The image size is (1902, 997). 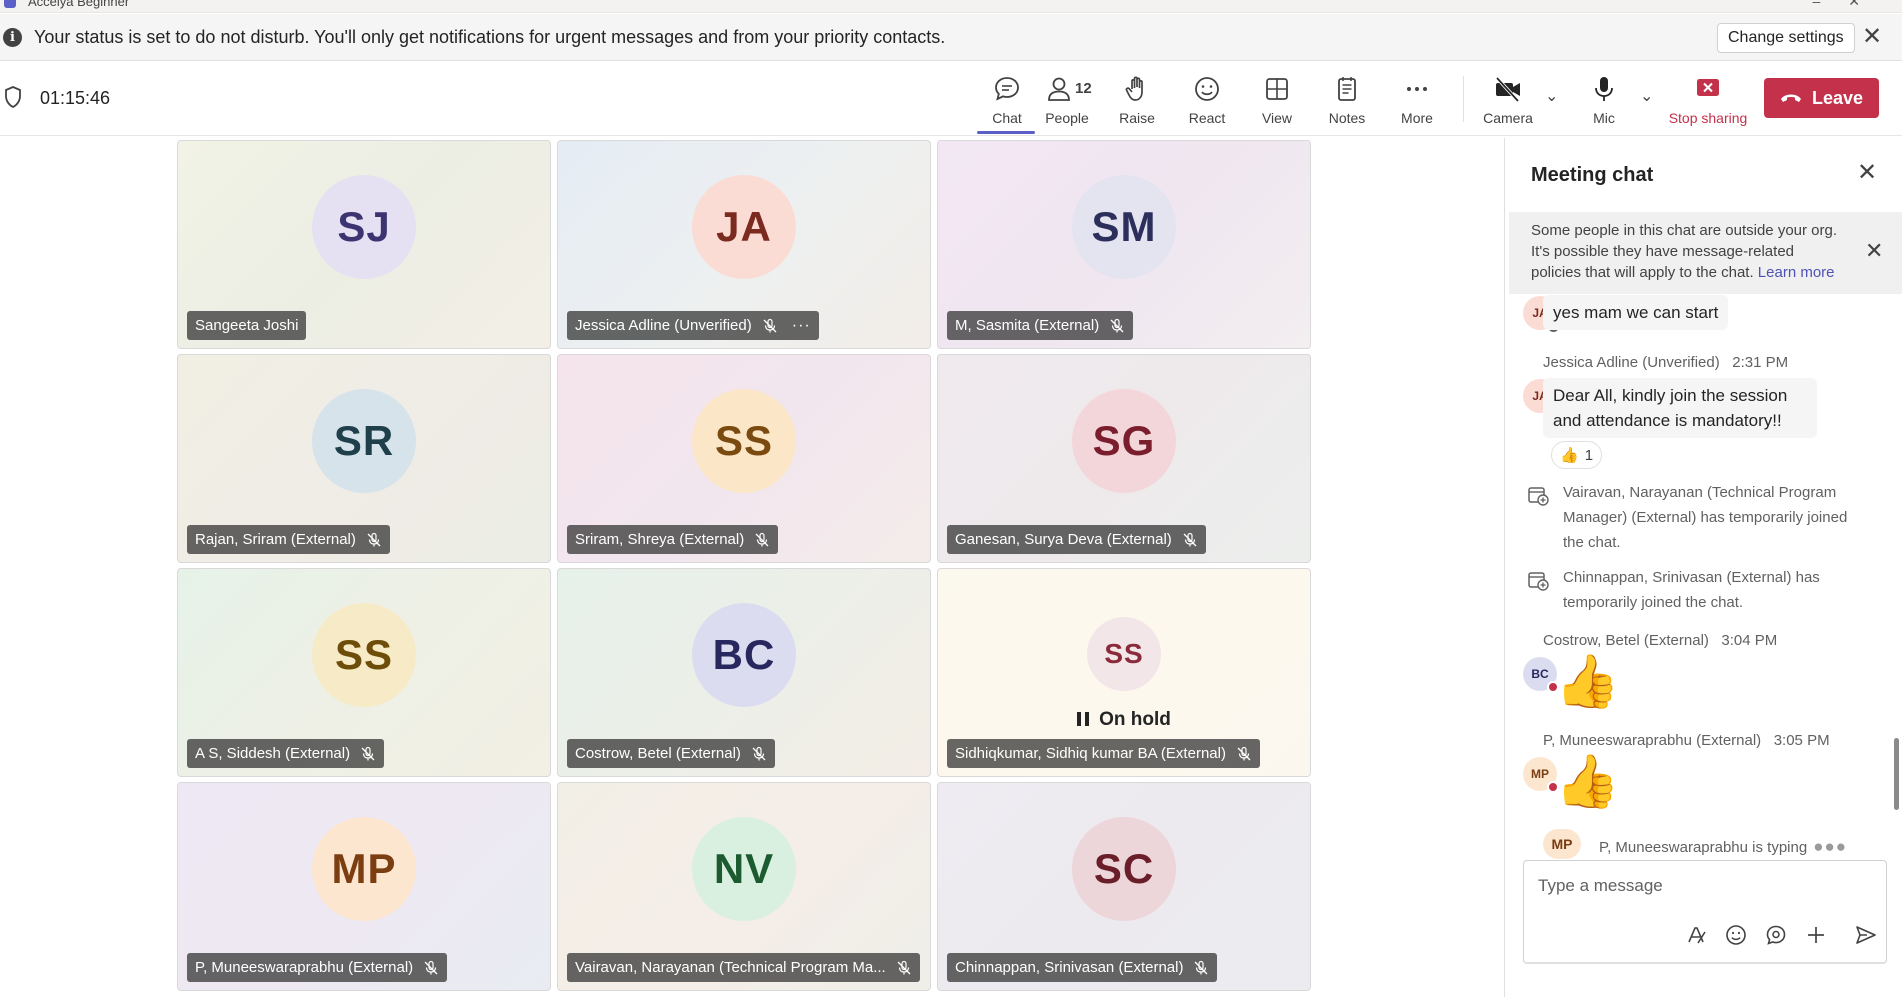 What do you see at coordinates (1417, 89) in the screenshot?
I see `more-dots-icon` at bounding box center [1417, 89].